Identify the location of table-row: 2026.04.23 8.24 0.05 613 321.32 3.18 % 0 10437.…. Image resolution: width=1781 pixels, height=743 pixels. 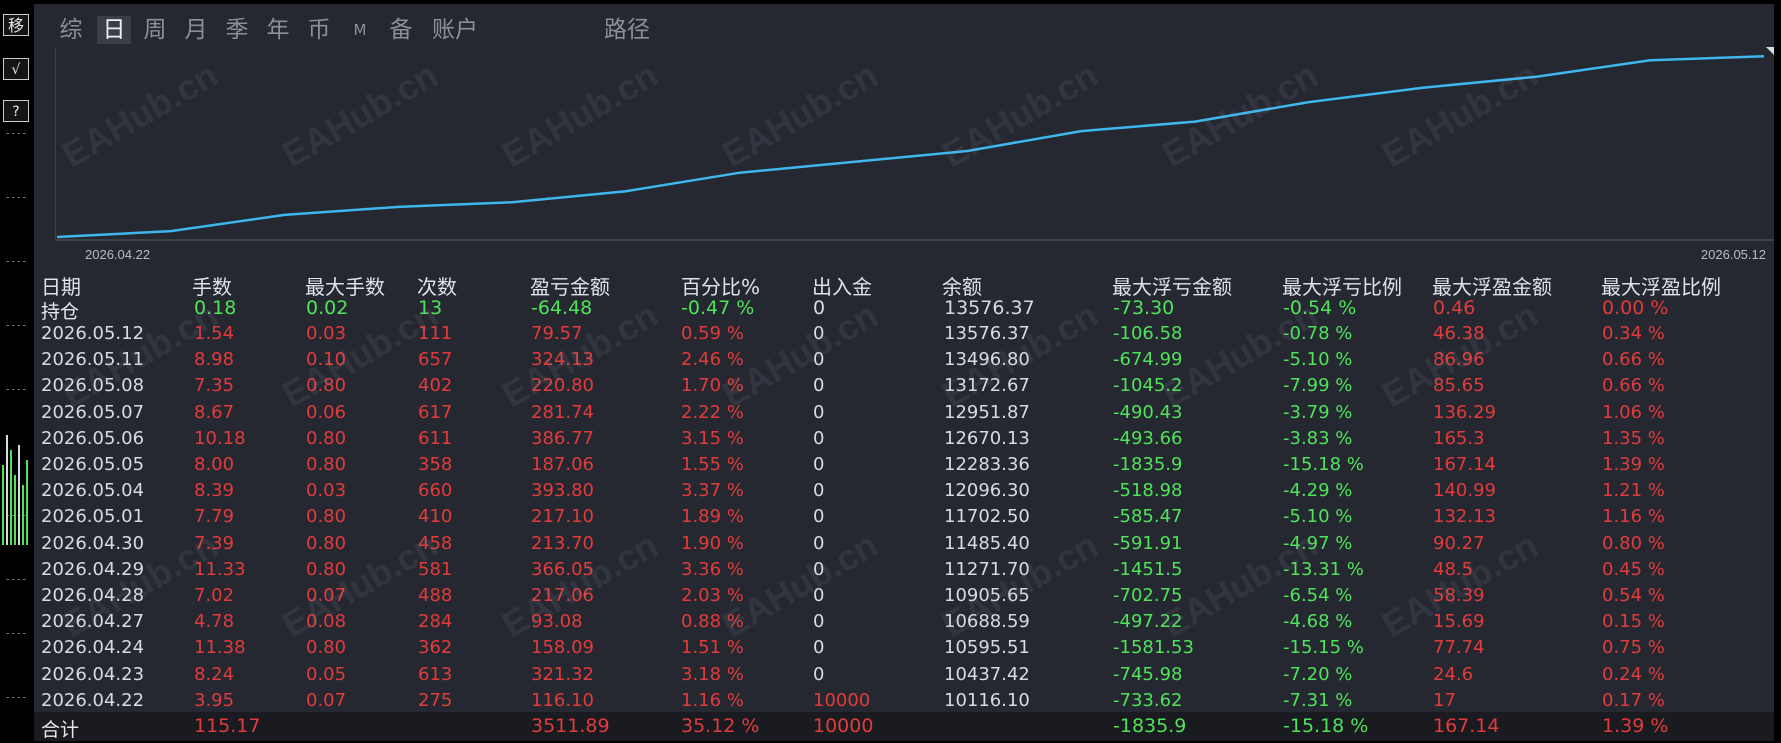
(904, 675).